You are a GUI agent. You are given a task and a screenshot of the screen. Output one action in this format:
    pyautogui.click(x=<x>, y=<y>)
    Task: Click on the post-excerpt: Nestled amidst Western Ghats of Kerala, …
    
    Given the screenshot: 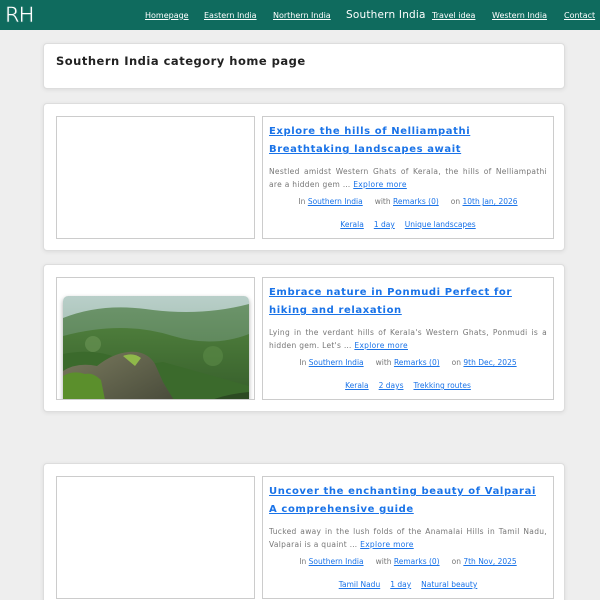 What is the action you would take?
    pyautogui.click(x=408, y=178)
    